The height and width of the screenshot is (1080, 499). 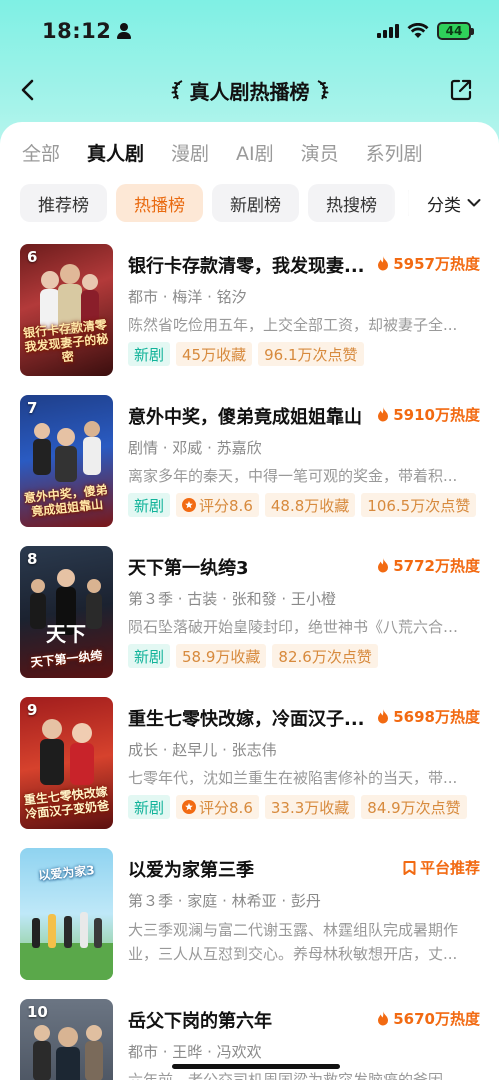 I want to click on promoted-label: 平台推荐, so click(x=449, y=868).